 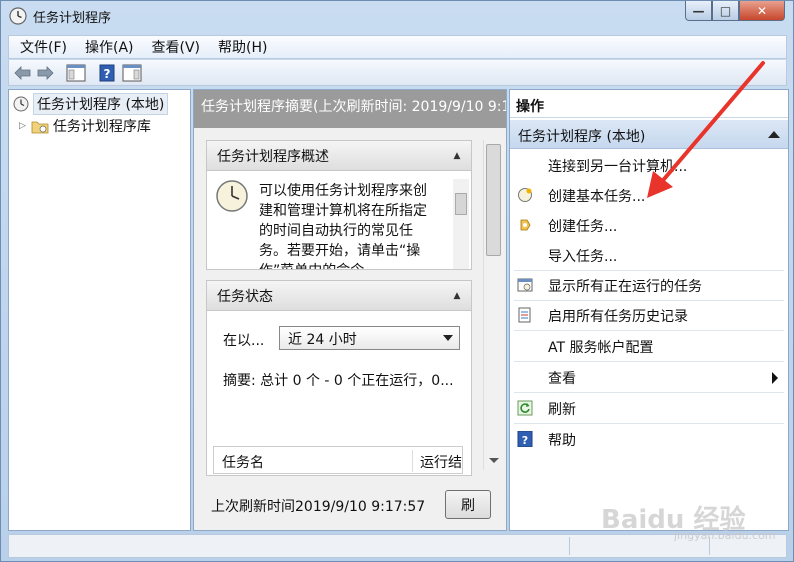 What do you see at coordinates (397, 16) in the screenshot?
I see `title-bar: 任务计划程序 — □ ✕` at bounding box center [397, 16].